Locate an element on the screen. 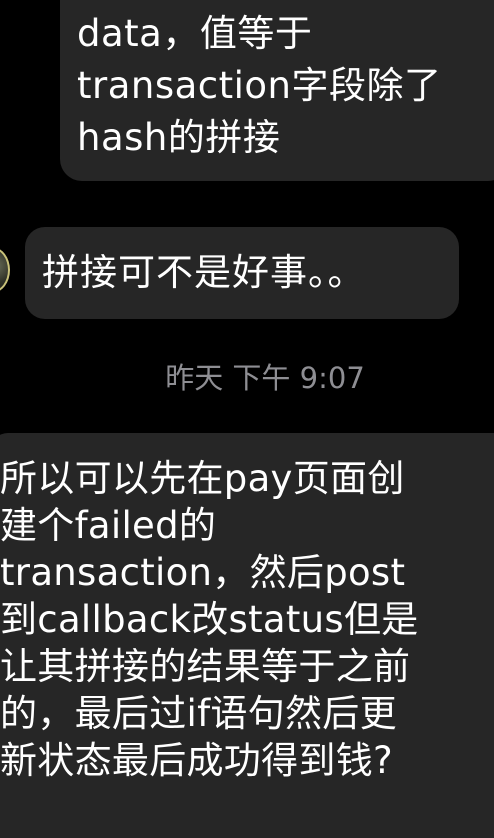 This screenshot has width=494, height=838. message-line: 到callback改status但是 is located at coordinates (209, 619).